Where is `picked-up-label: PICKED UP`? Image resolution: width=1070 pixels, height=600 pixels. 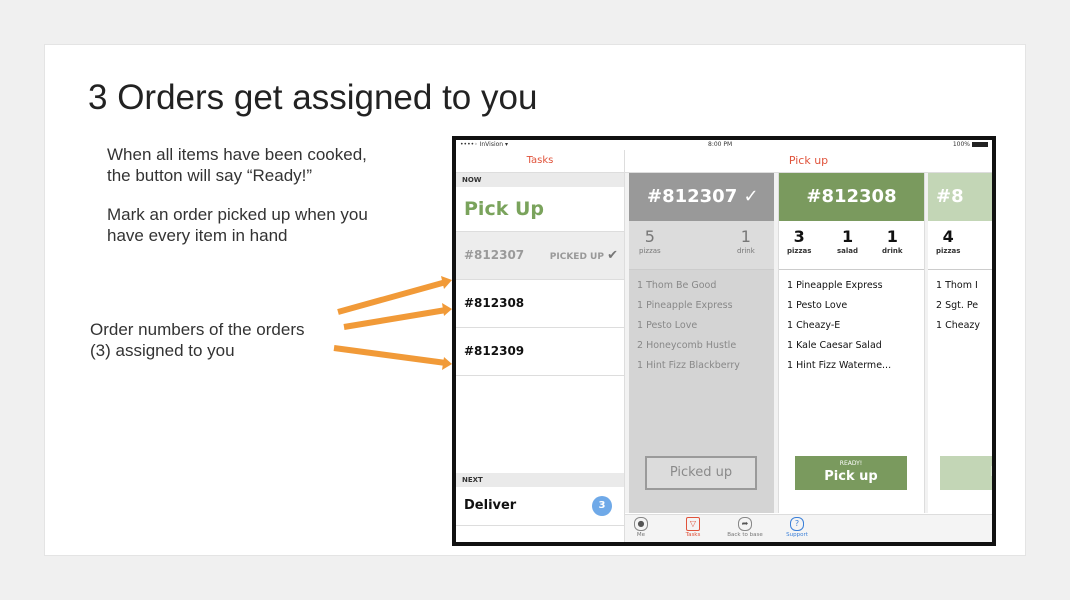
picked-up-label: PICKED UP is located at coordinates (576, 257).